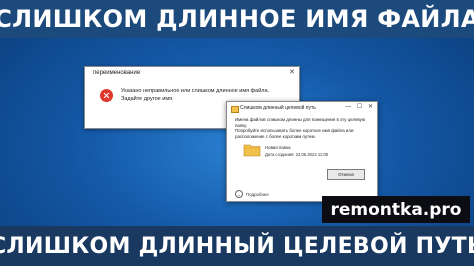 Image resolution: width=474 pixels, height=266 pixels. I want to click on folder-date: Дата создания: 23.05.2022 11:08, so click(296, 154).